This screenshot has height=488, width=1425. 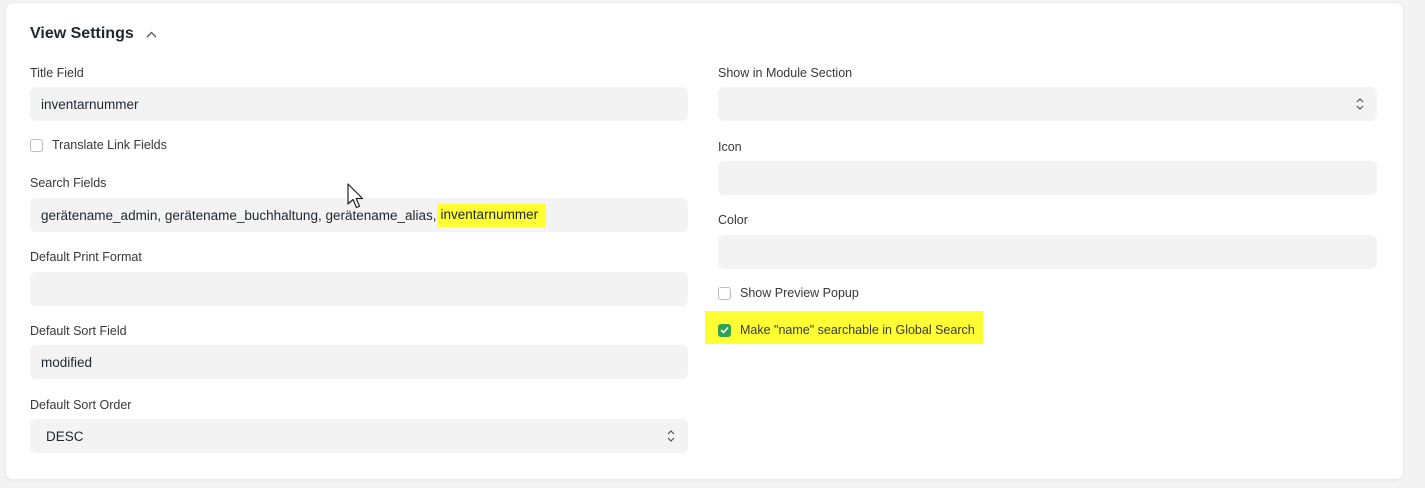 I want to click on show-preview-popup-row: Show Preview Popup, so click(x=788, y=293).